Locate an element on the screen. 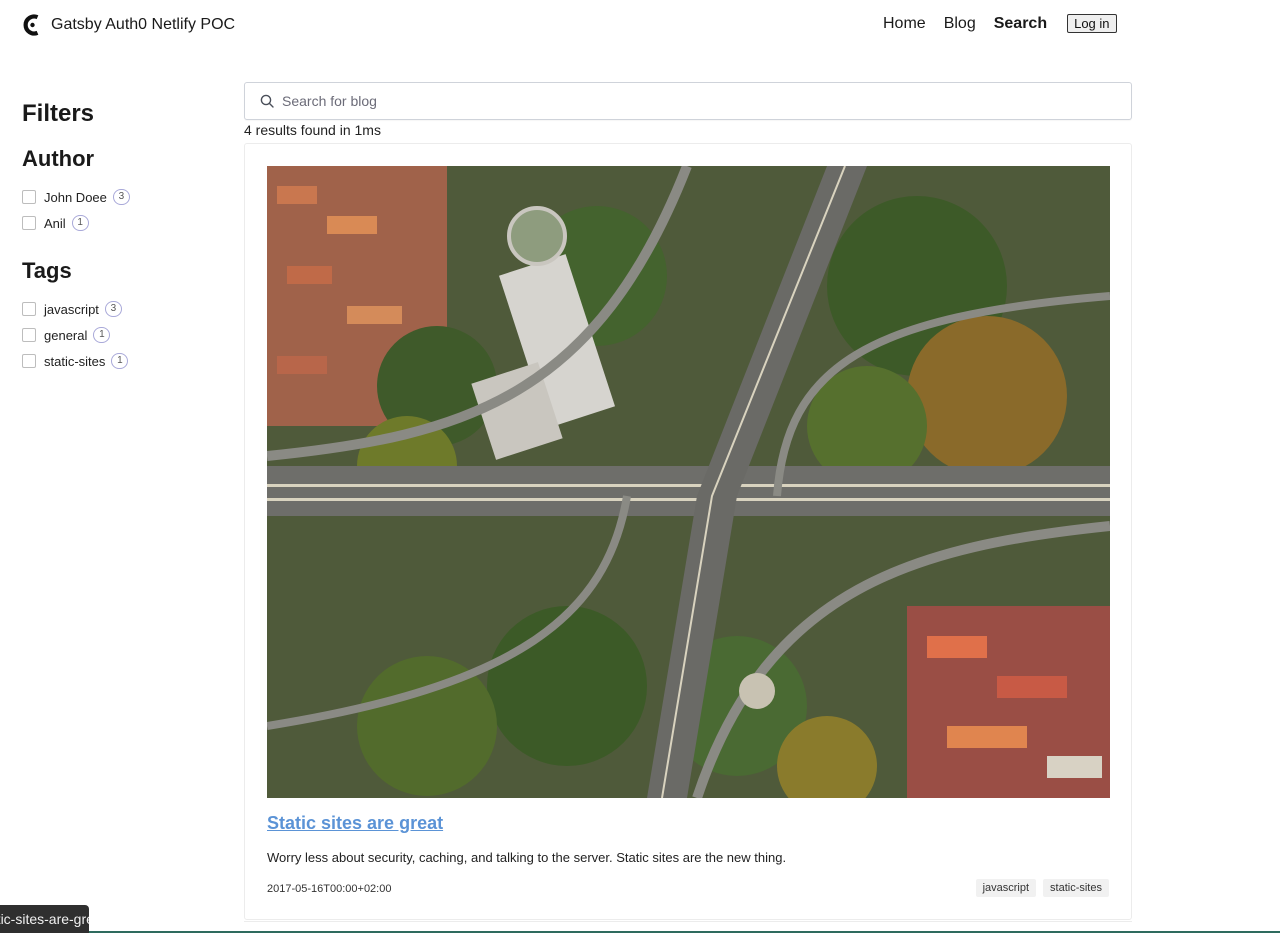 The image size is (1280, 933). facet-label: general is located at coordinates (66, 335).